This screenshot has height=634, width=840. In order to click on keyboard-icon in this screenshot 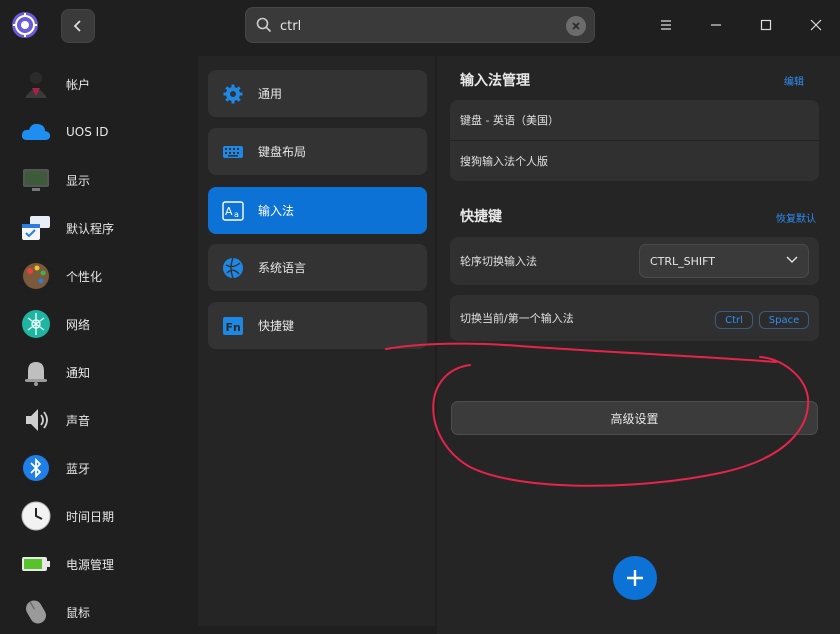, I will do `click(233, 151)`.